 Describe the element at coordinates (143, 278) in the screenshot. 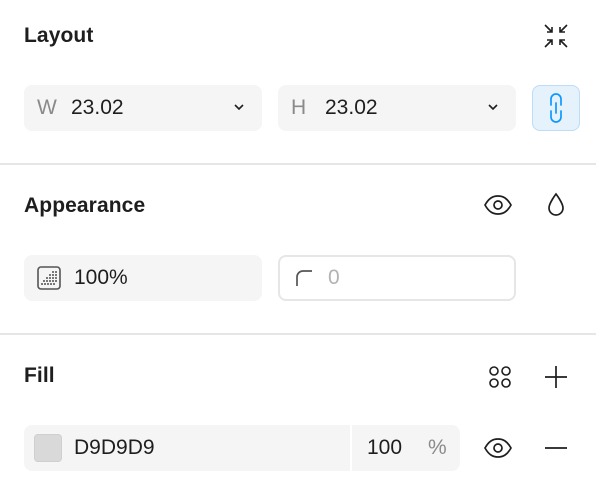

I see `opacity-field: 100%` at that location.